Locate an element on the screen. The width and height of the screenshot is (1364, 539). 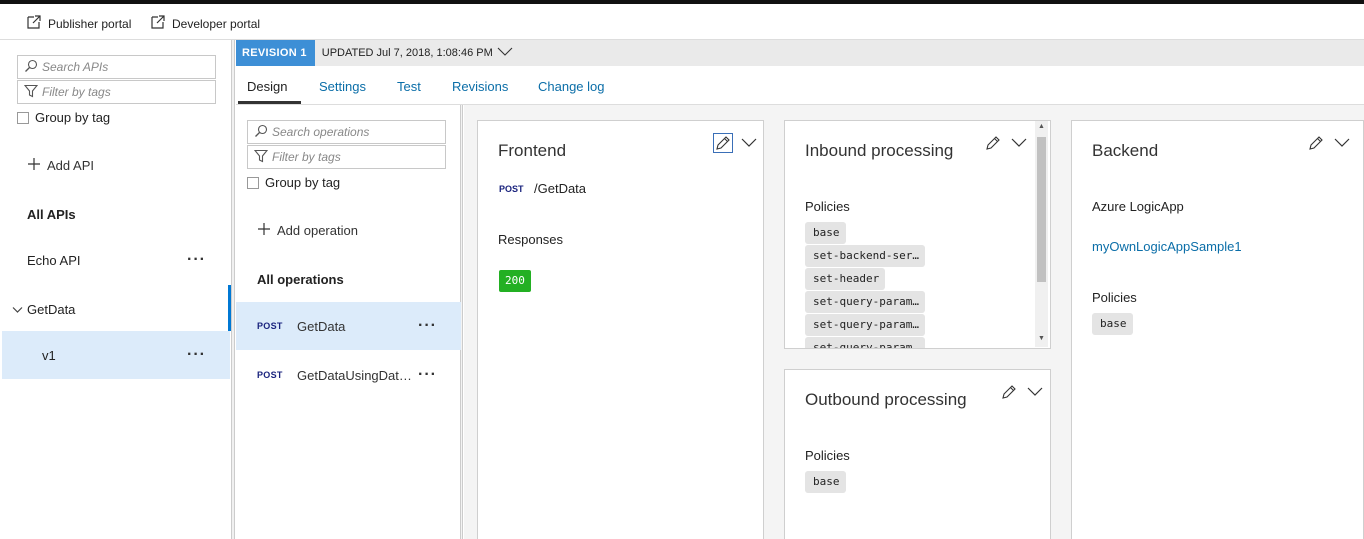
search-apis-field is located at coordinates (116, 67).